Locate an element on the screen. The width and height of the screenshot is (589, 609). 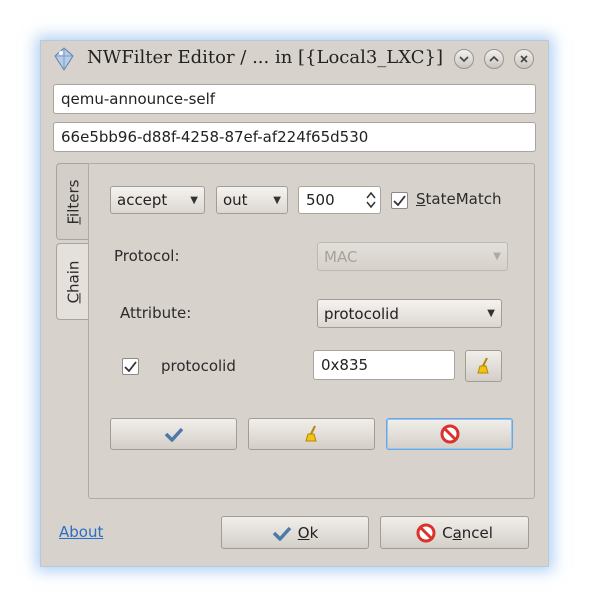
clear-rule-button is located at coordinates (311, 434).